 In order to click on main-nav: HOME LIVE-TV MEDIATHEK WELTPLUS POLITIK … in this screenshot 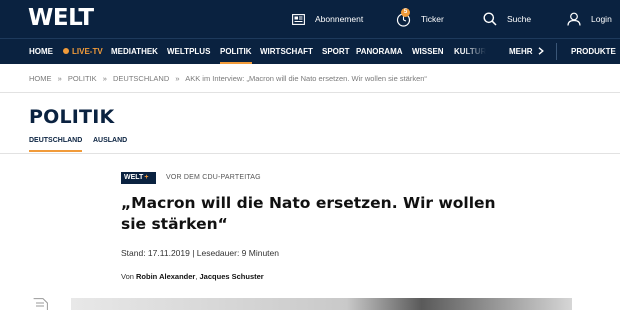, I will do `click(310, 51)`.